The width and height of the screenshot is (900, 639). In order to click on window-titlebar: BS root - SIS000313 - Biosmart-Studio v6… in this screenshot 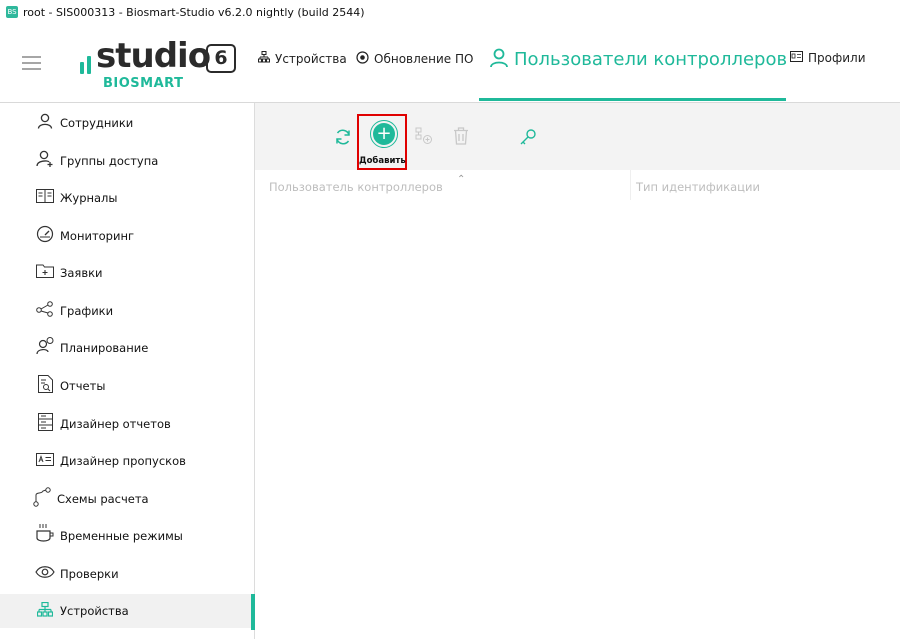, I will do `click(450, 12)`.